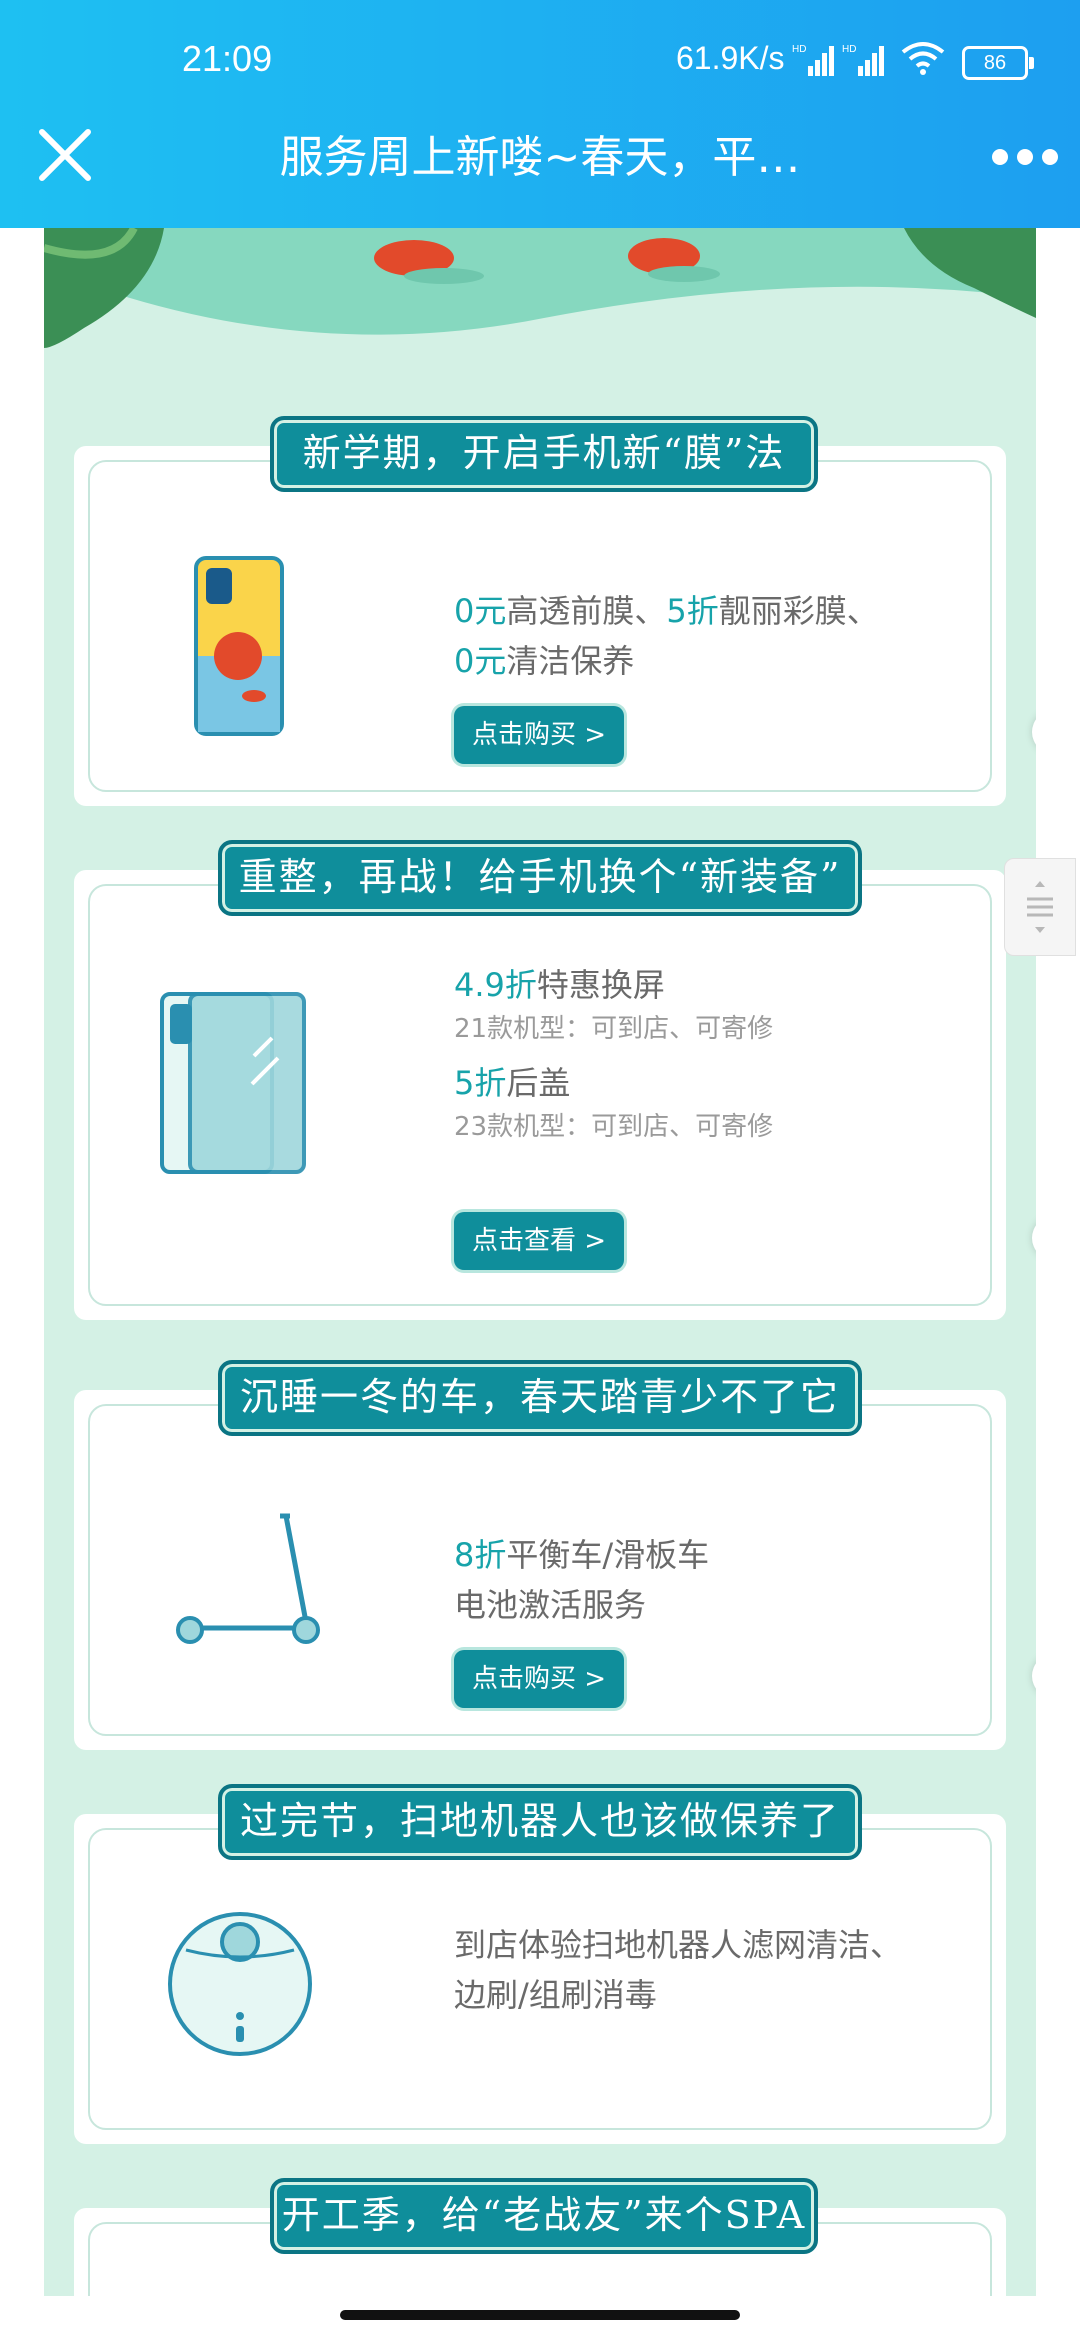 This screenshot has width=1080, height=2340. I want to click on section-screen-film: 0元高透前膜、5折靓丽彩膜、 0元清洁保养 点击购买 >, so click(555, 626).